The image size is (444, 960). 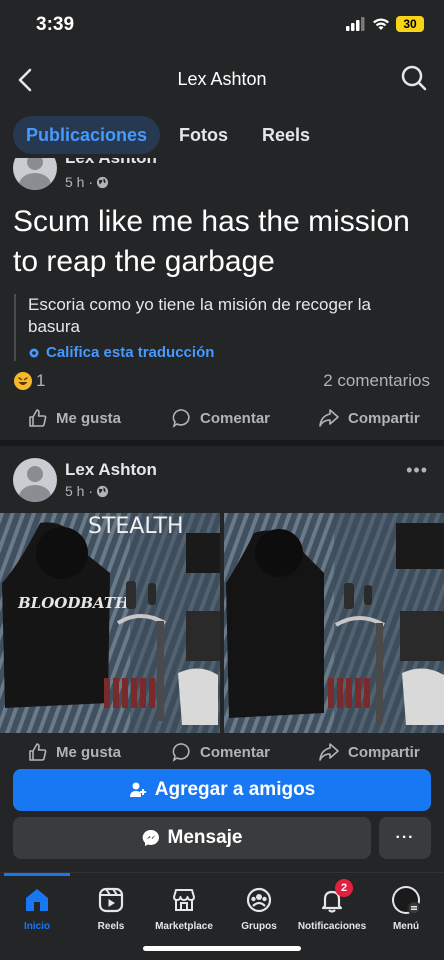 I want to click on tab-inicio: Inicio, so click(x=38, y=908).